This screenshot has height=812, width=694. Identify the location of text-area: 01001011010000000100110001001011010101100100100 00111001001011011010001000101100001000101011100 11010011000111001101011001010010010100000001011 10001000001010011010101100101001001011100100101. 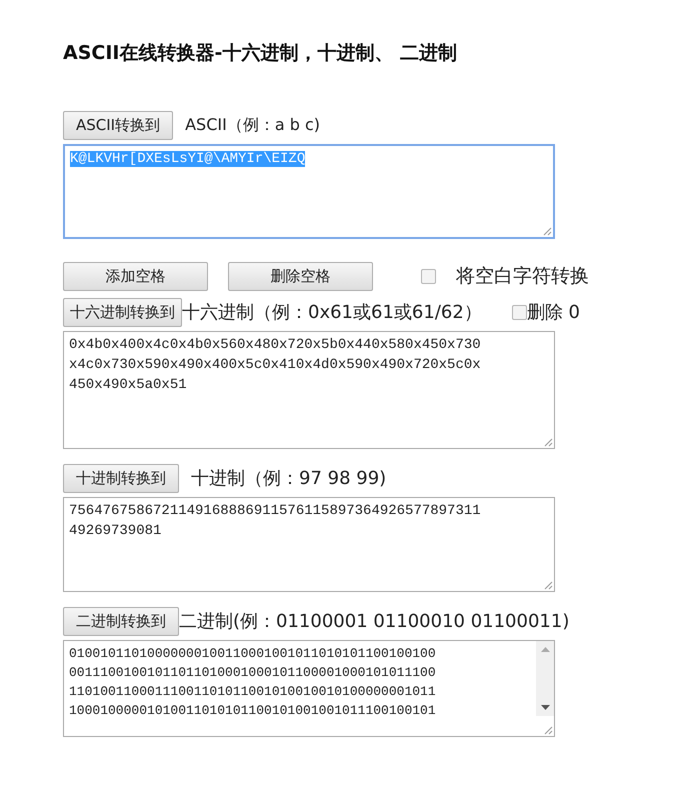
(309, 688).